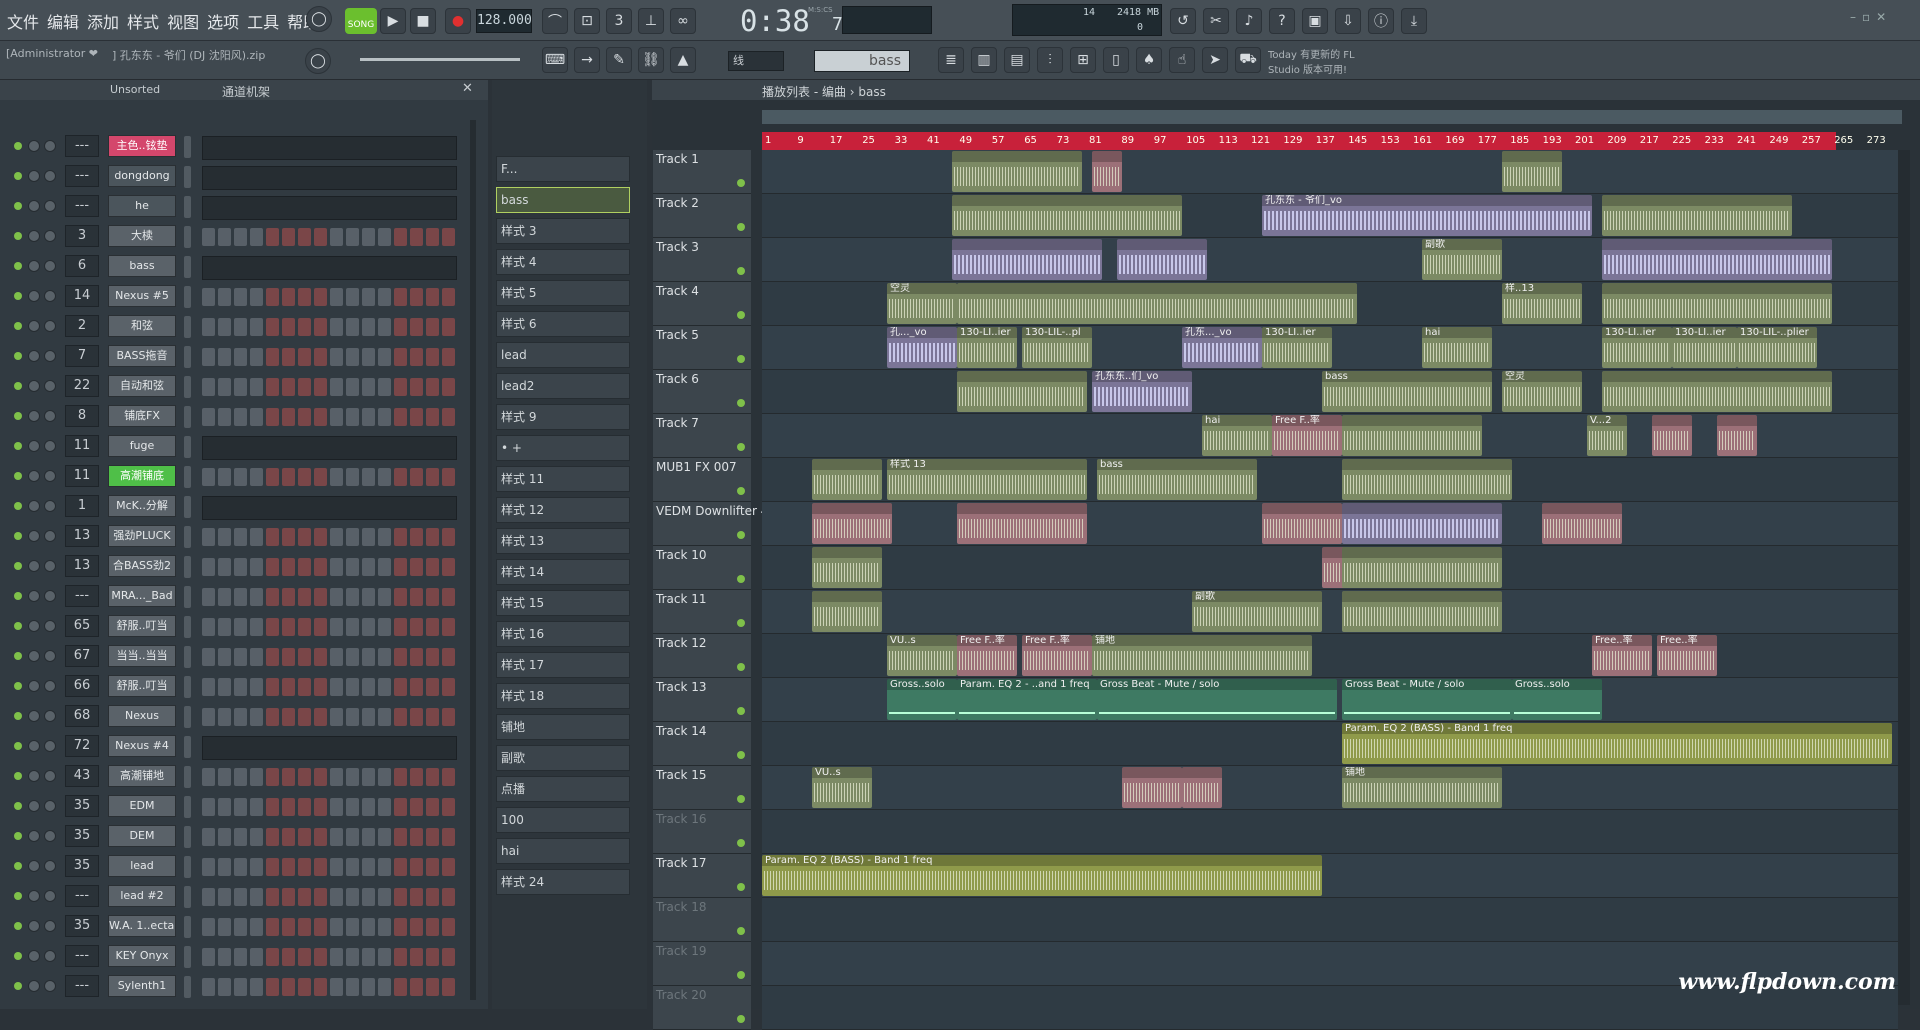 This screenshot has width=1920, height=1030. Describe the element at coordinates (82, 356) in the screenshot. I see `channel-mixer-track: 7` at that location.